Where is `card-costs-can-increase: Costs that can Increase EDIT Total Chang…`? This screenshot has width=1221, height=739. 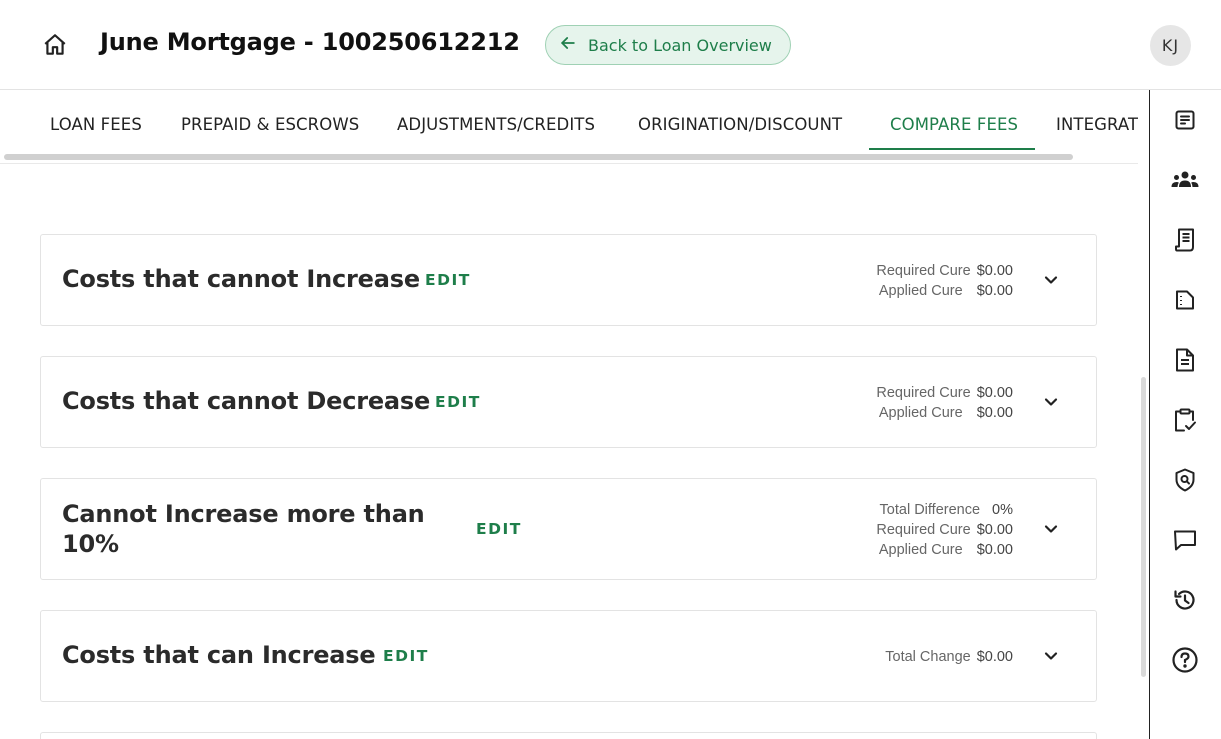 card-costs-can-increase: Costs that can Increase EDIT Total Chang… is located at coordinates (568, 656).